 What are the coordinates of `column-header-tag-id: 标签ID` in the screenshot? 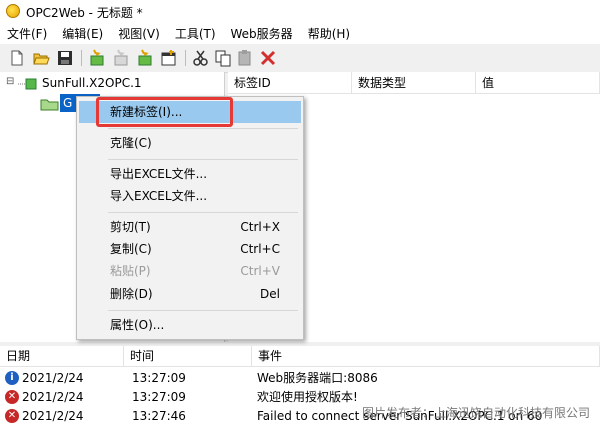 It's located at (290, 83).